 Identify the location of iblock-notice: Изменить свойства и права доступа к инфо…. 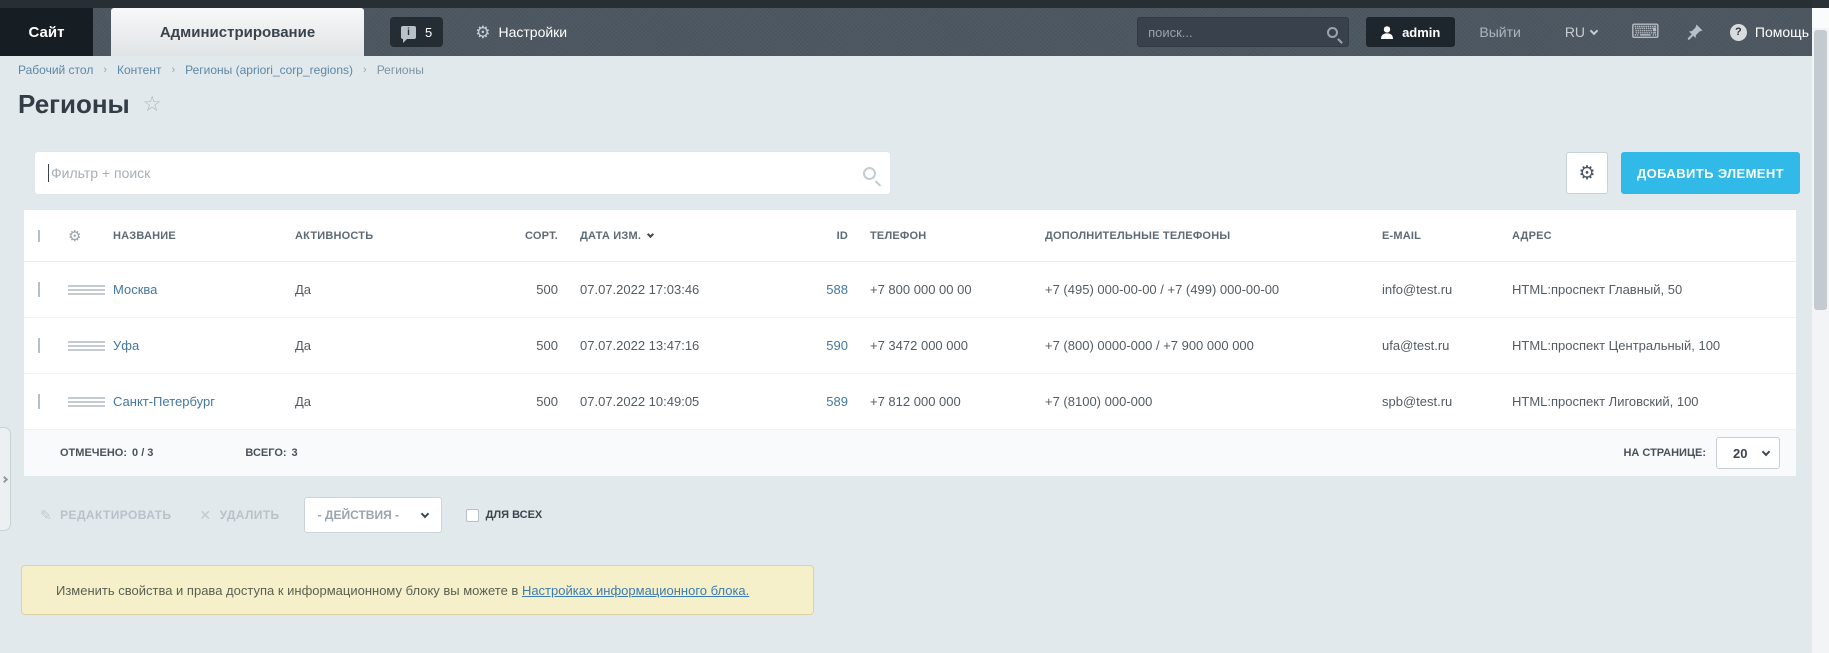
(417, 590).